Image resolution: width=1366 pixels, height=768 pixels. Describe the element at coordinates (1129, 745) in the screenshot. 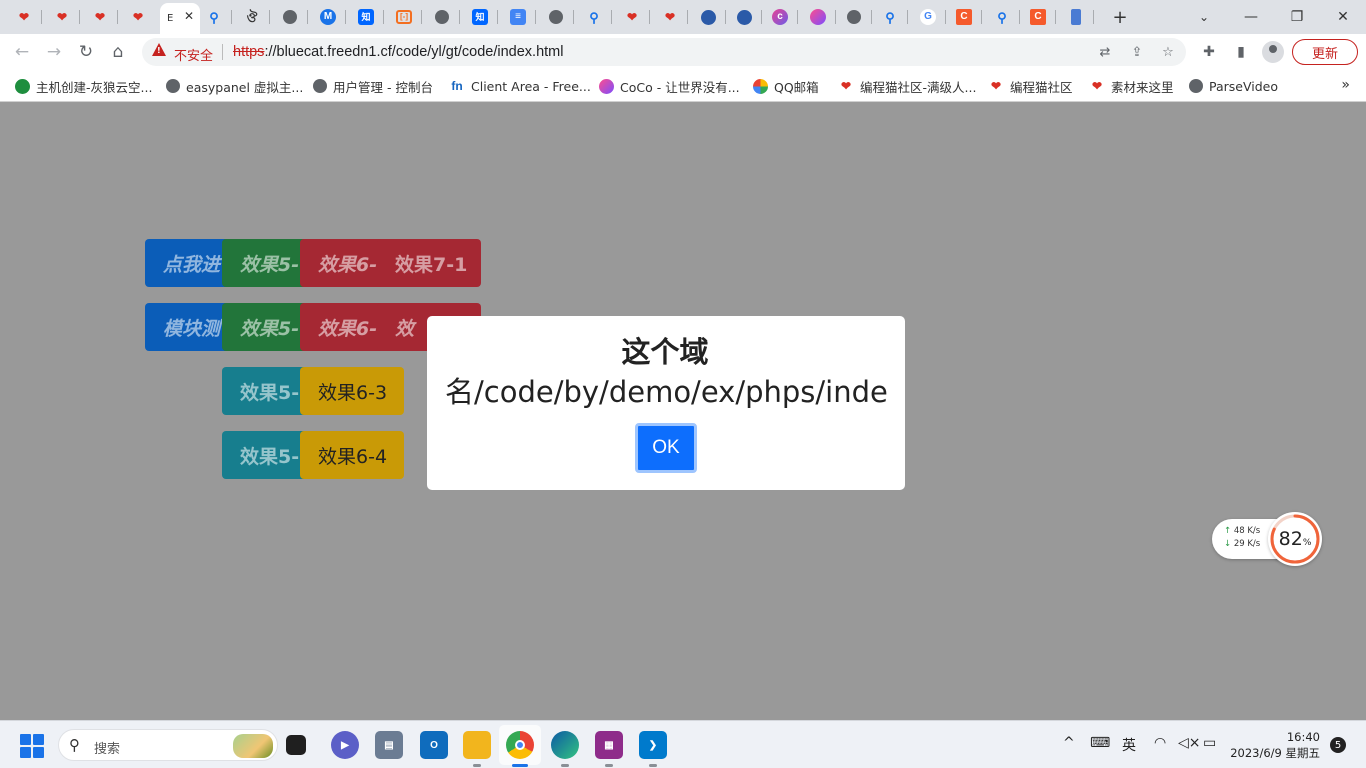

I see `ime-indicator: 英` at that location.